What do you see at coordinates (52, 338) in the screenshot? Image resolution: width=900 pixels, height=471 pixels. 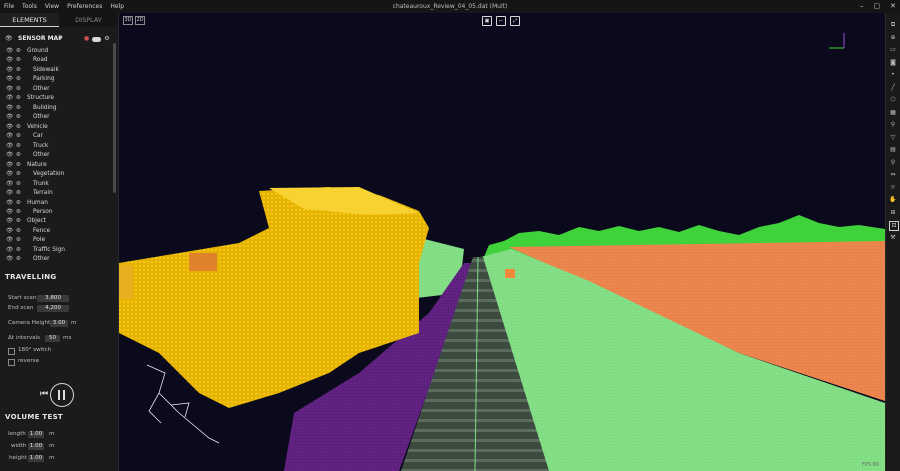 I see `interval-input: 50` at bounding box center [52, 338].